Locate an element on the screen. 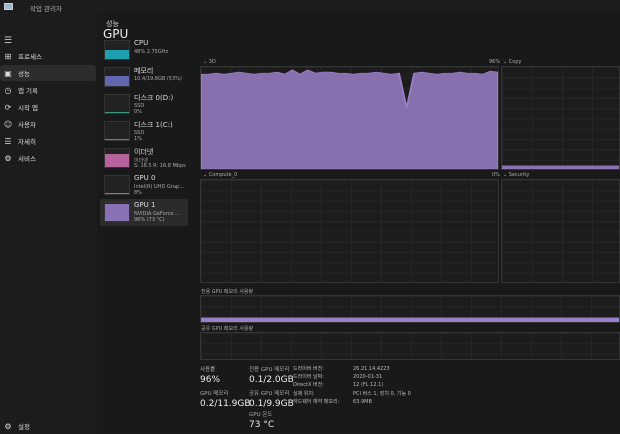 The width and height of the screenshot is (620, 434). sidebar-item-process: ⊞ 프로세스 is located at coordinates (48, 56).